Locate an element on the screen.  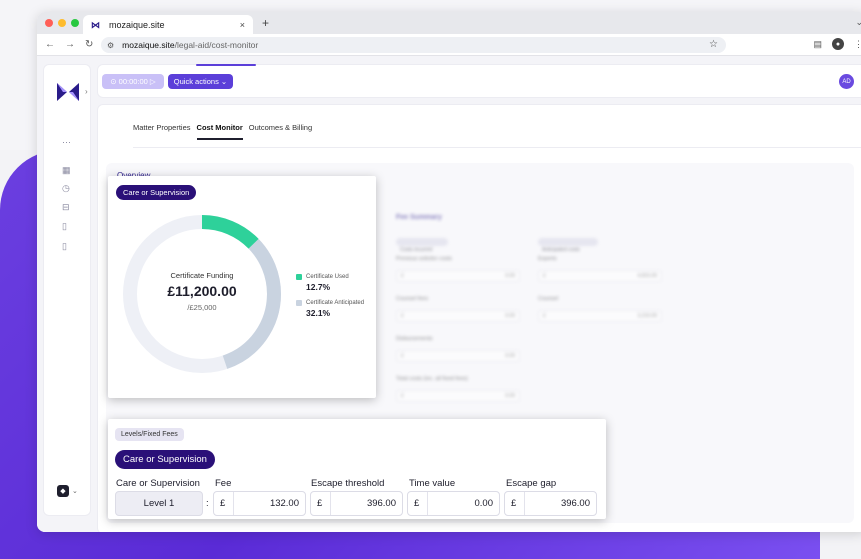
browser-titlebar: ⋈ mozaique.site × + ⌄ is located at coordinates (449, 23).